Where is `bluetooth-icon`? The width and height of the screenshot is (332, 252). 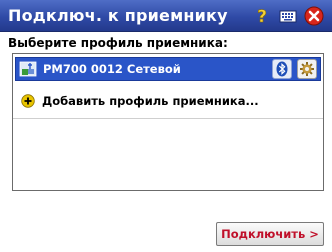 bluetooth-icon is located at coordinates (282, 69).